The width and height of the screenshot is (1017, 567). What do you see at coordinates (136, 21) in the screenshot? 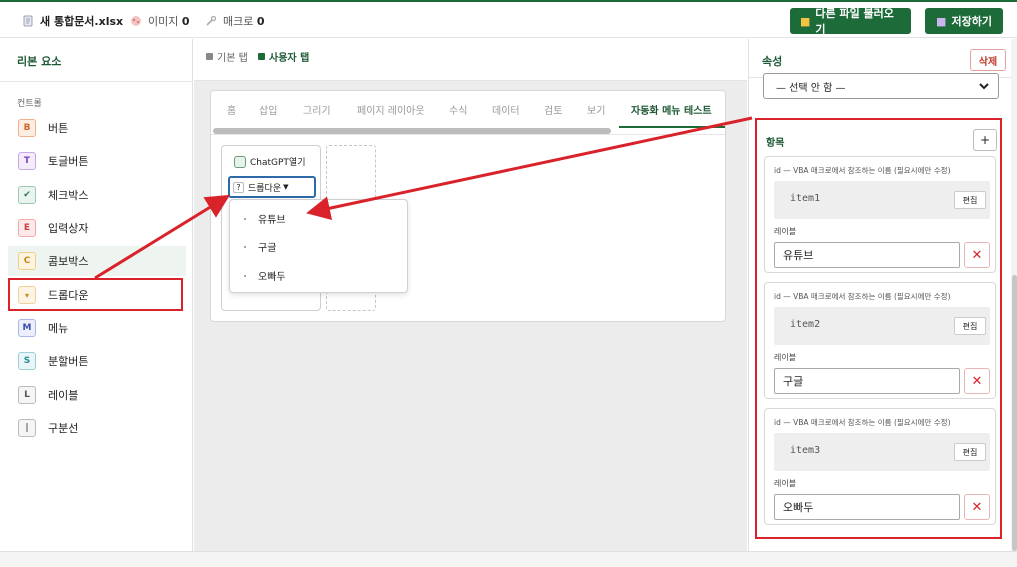
I see `image-icon` at bounding box center [136, 21].